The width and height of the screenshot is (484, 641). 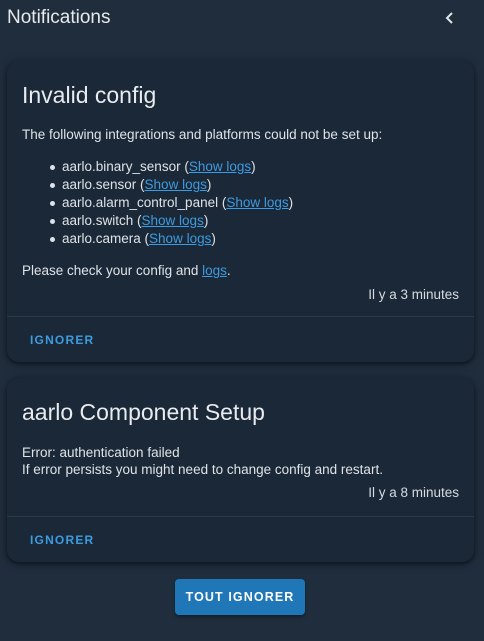 What do you see at coordinates (240, 597) in the screenshot?
I see `dismiss-all-button: TOUT IGNORER` at bounding box center [240, 597].